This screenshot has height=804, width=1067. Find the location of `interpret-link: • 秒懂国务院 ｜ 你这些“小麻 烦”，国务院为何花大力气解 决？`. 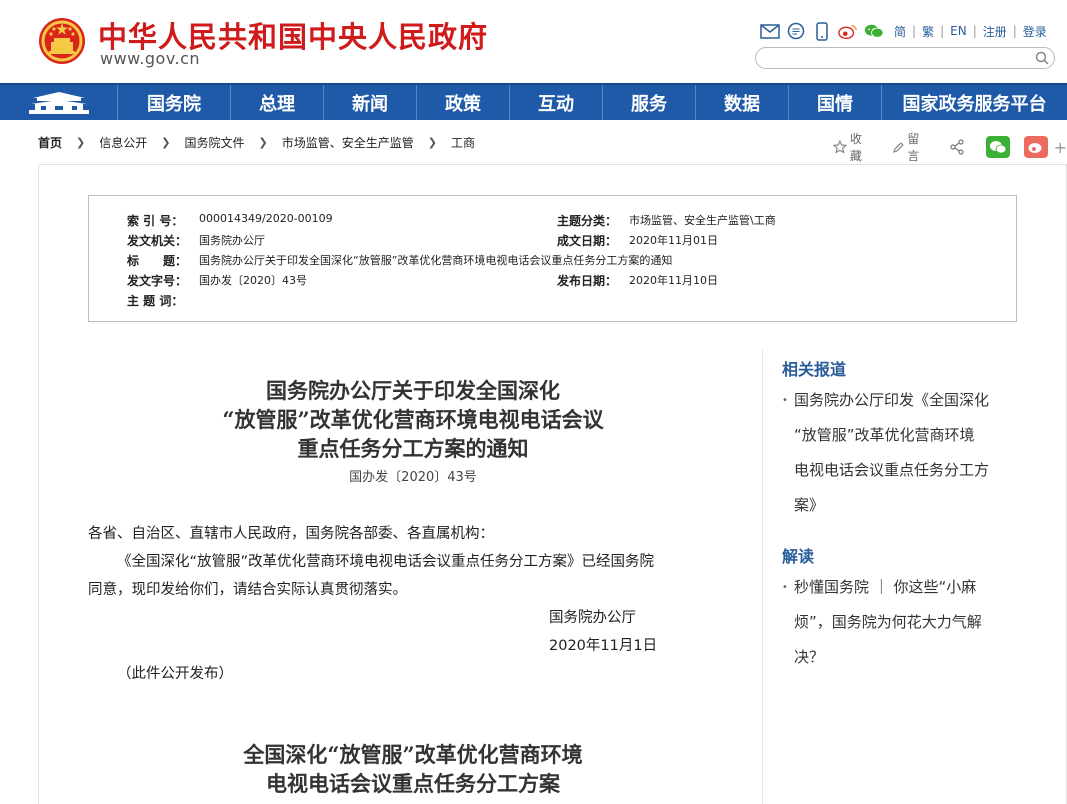

interpret-link: • 秒懂国务院 ｜ 你这些“小麻 烦”，国务院为何花大力气解 决？ is located at coordinates (907, 622).